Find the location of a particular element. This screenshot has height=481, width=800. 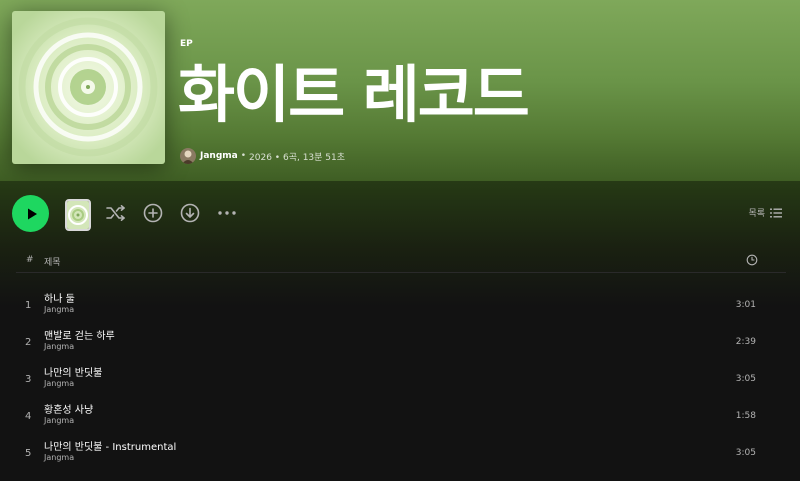

view-mode-label: 목록 is located at coordinates (756, 214).